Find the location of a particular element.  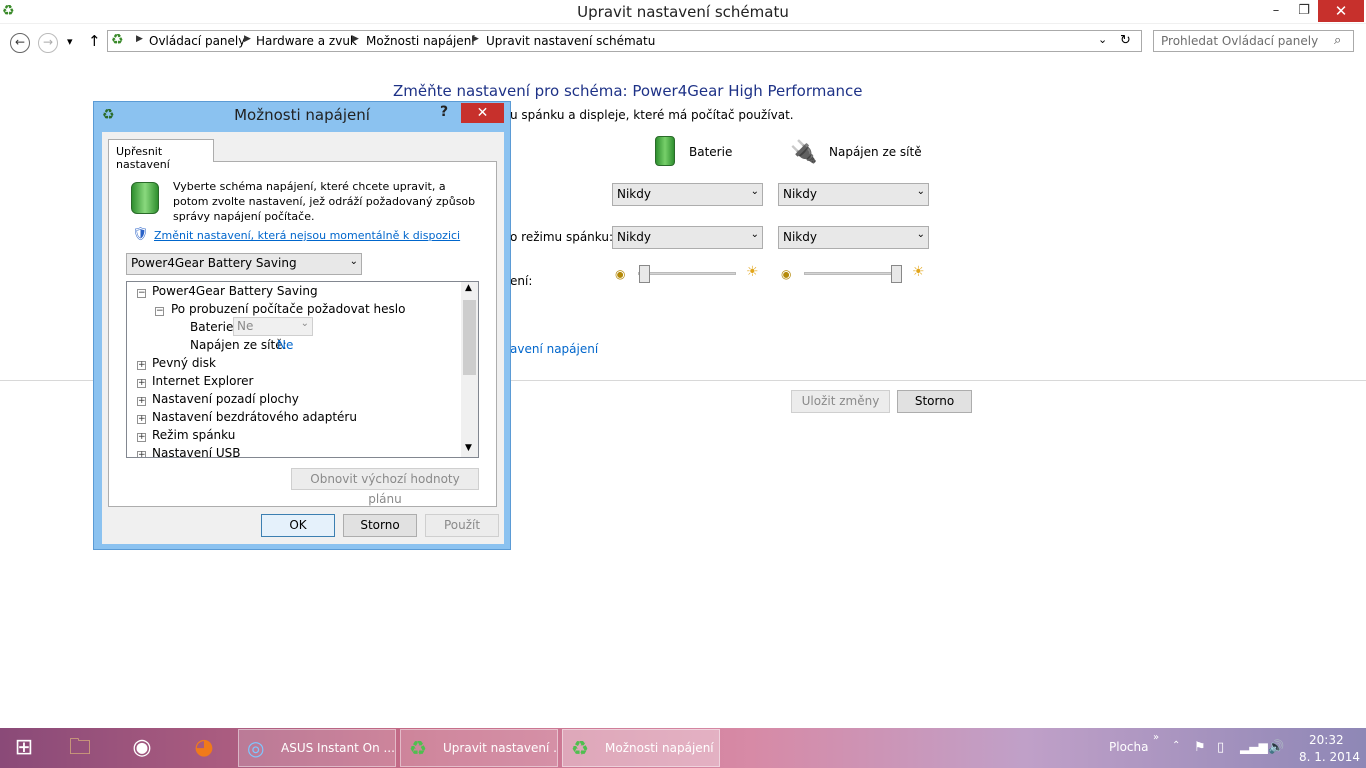

breadcrumb-hardware-sound: Hardware a zvuk is located at coordinates (306, 41).